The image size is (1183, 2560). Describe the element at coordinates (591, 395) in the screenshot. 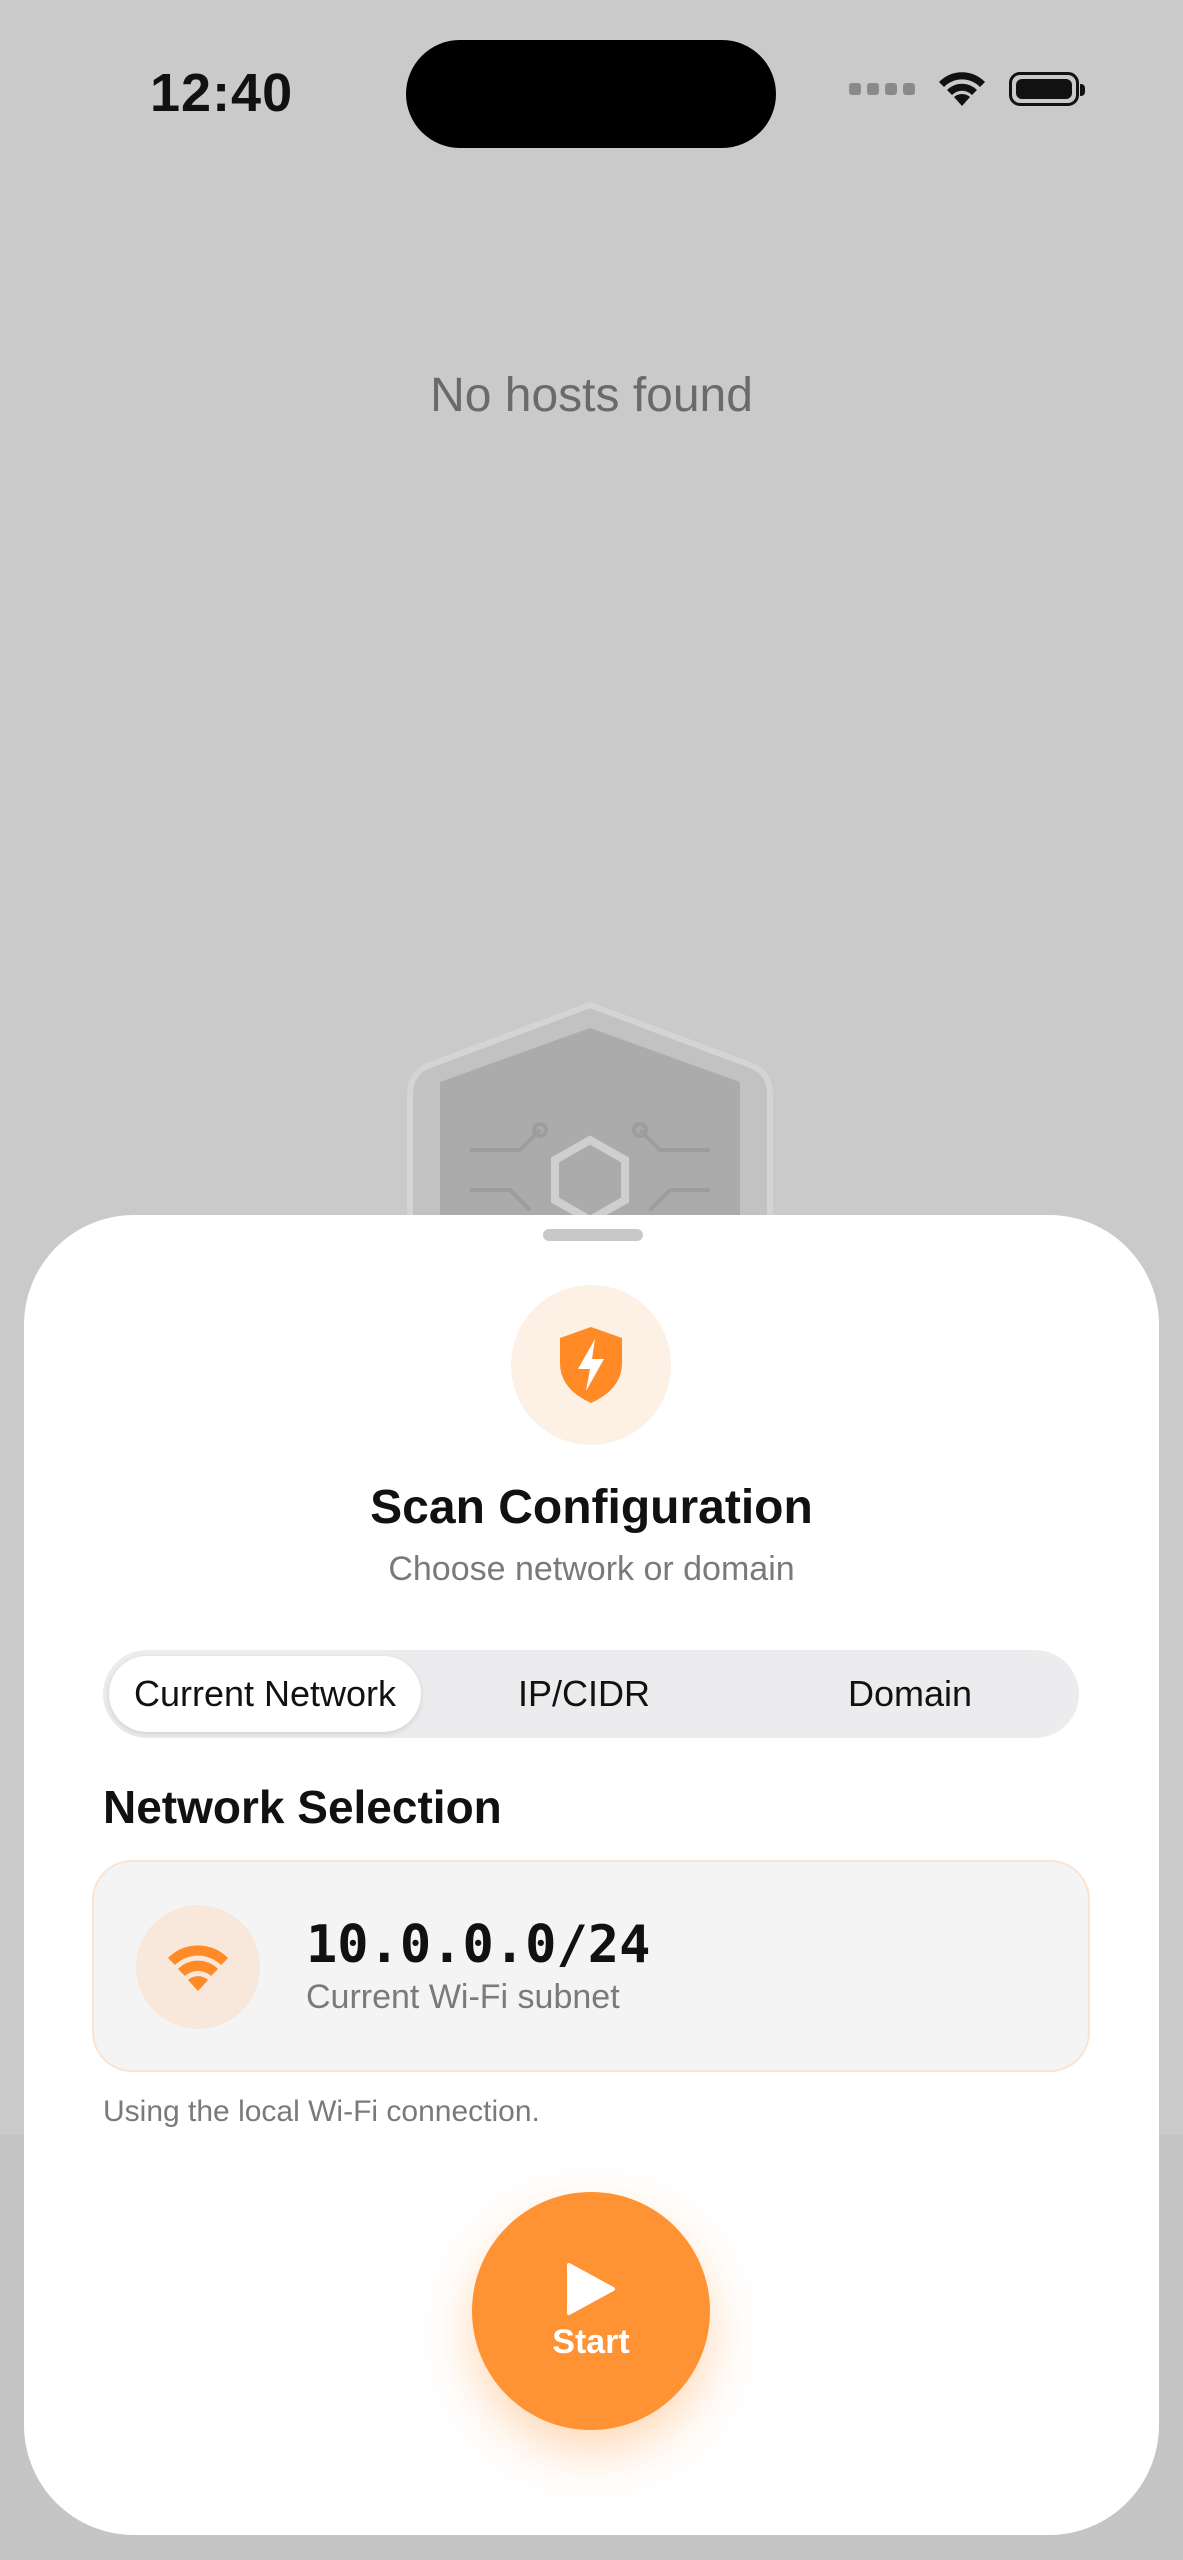

I see `empty-state-message: No hosts found` at that location.